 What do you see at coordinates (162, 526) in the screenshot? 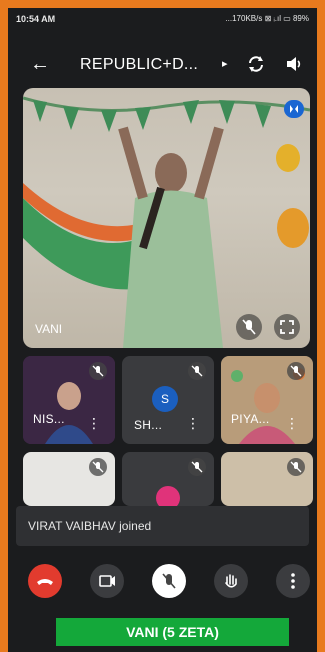
I see `join-notification: VIRAT VAIBHAV joined` at bounding box center [162, 526].